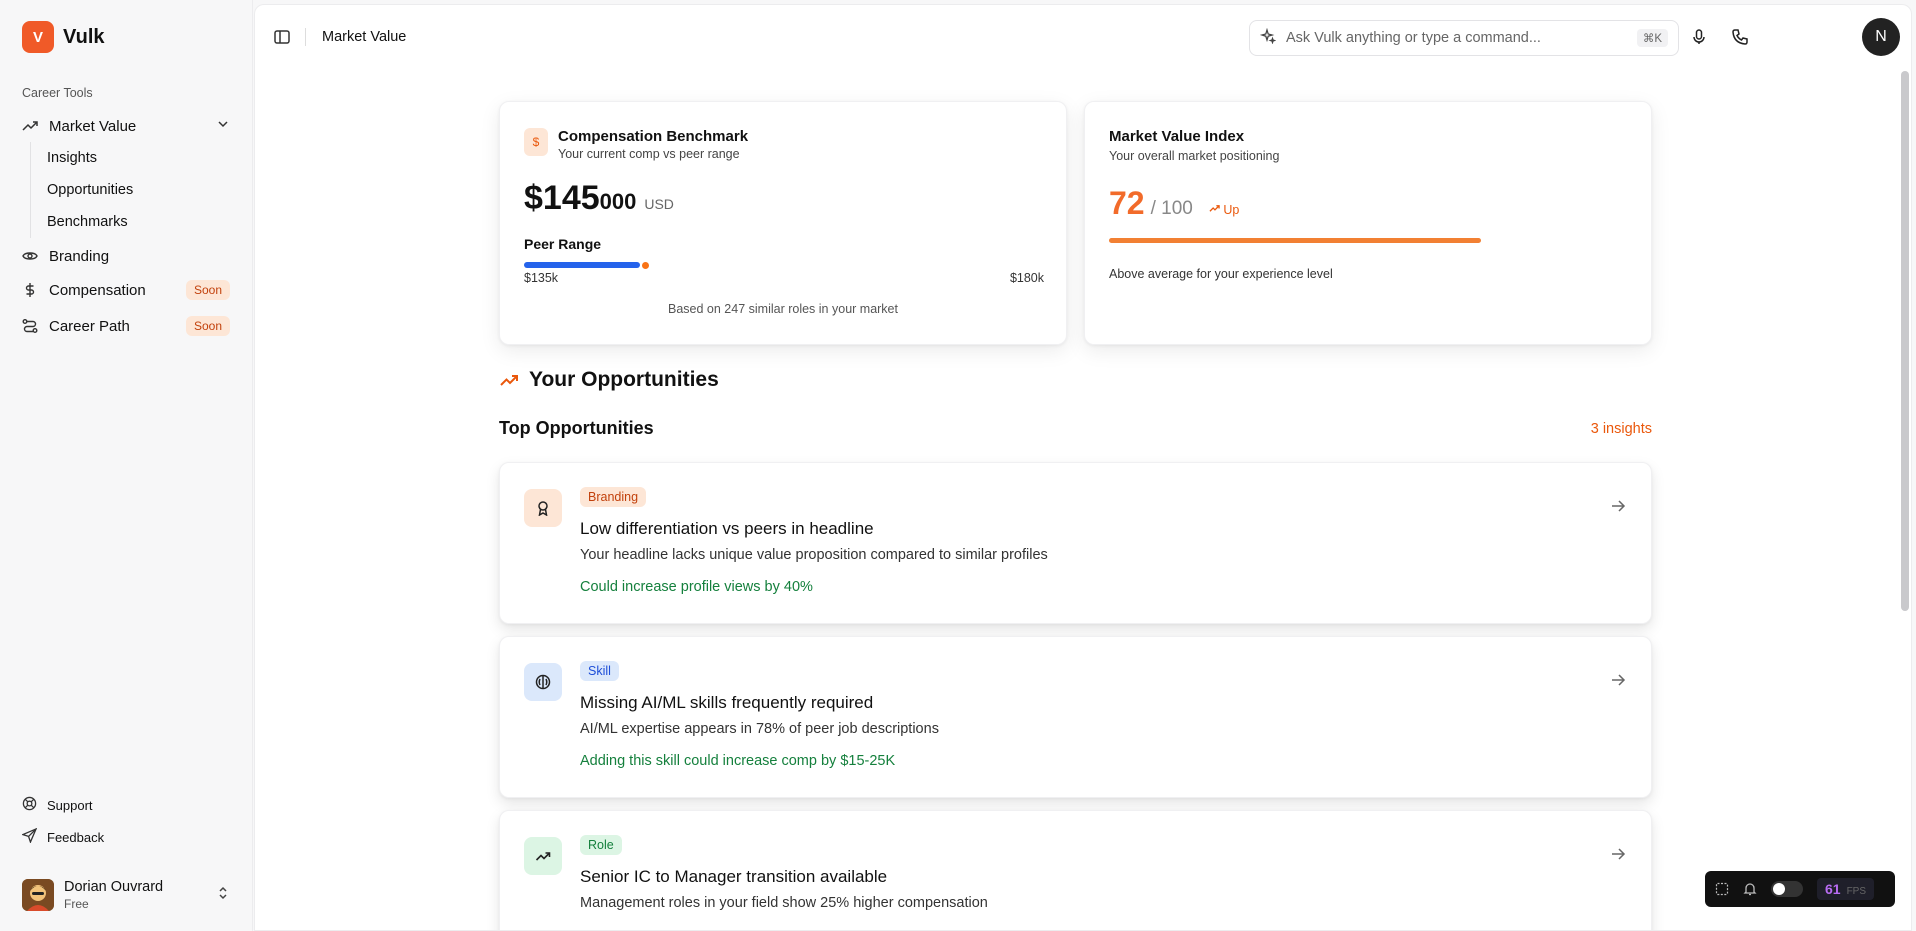  I want to click on fps-label: FPS, so click(1856, 891).